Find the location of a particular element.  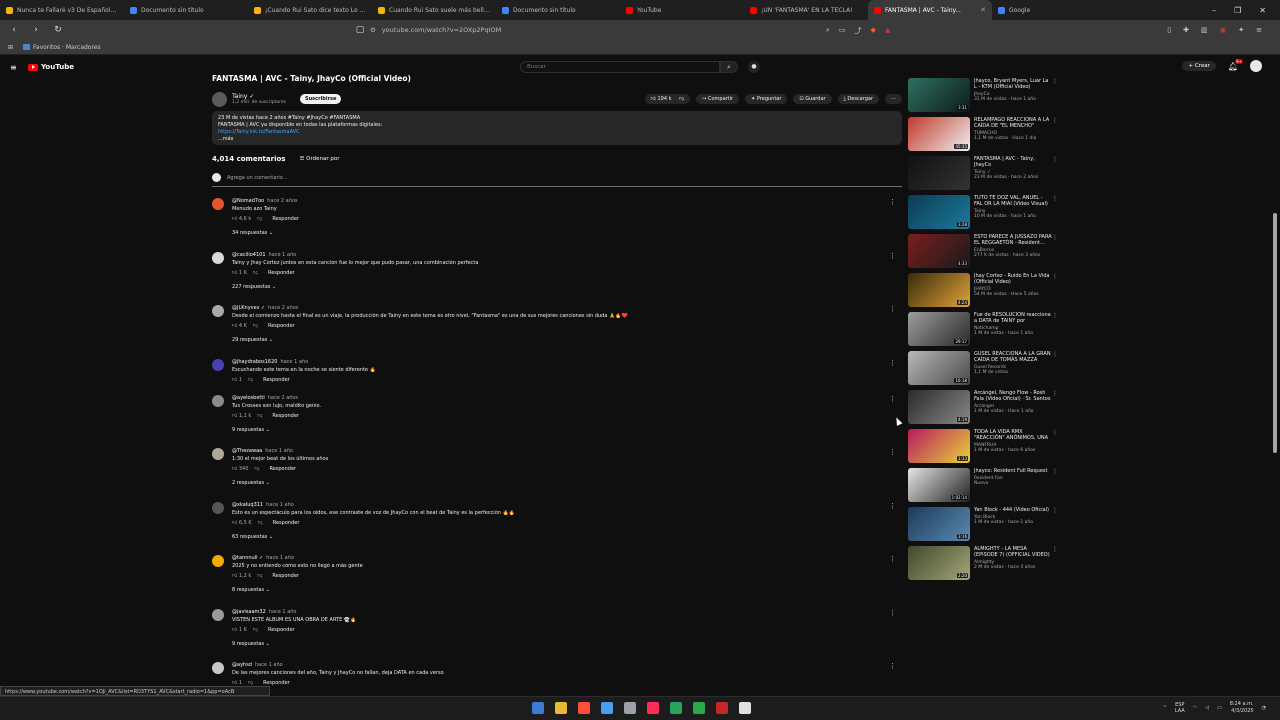

tray-chevron-icon: ⌃ is located at coordinates (1165, 708).